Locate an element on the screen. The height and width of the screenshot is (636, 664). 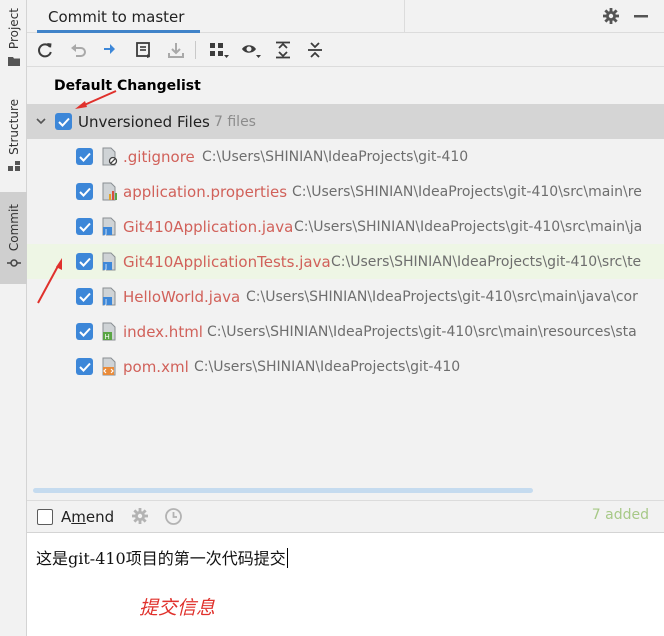
unversioned-files-group: Unversioned Files 7 files is located at coordinates (345, 121).